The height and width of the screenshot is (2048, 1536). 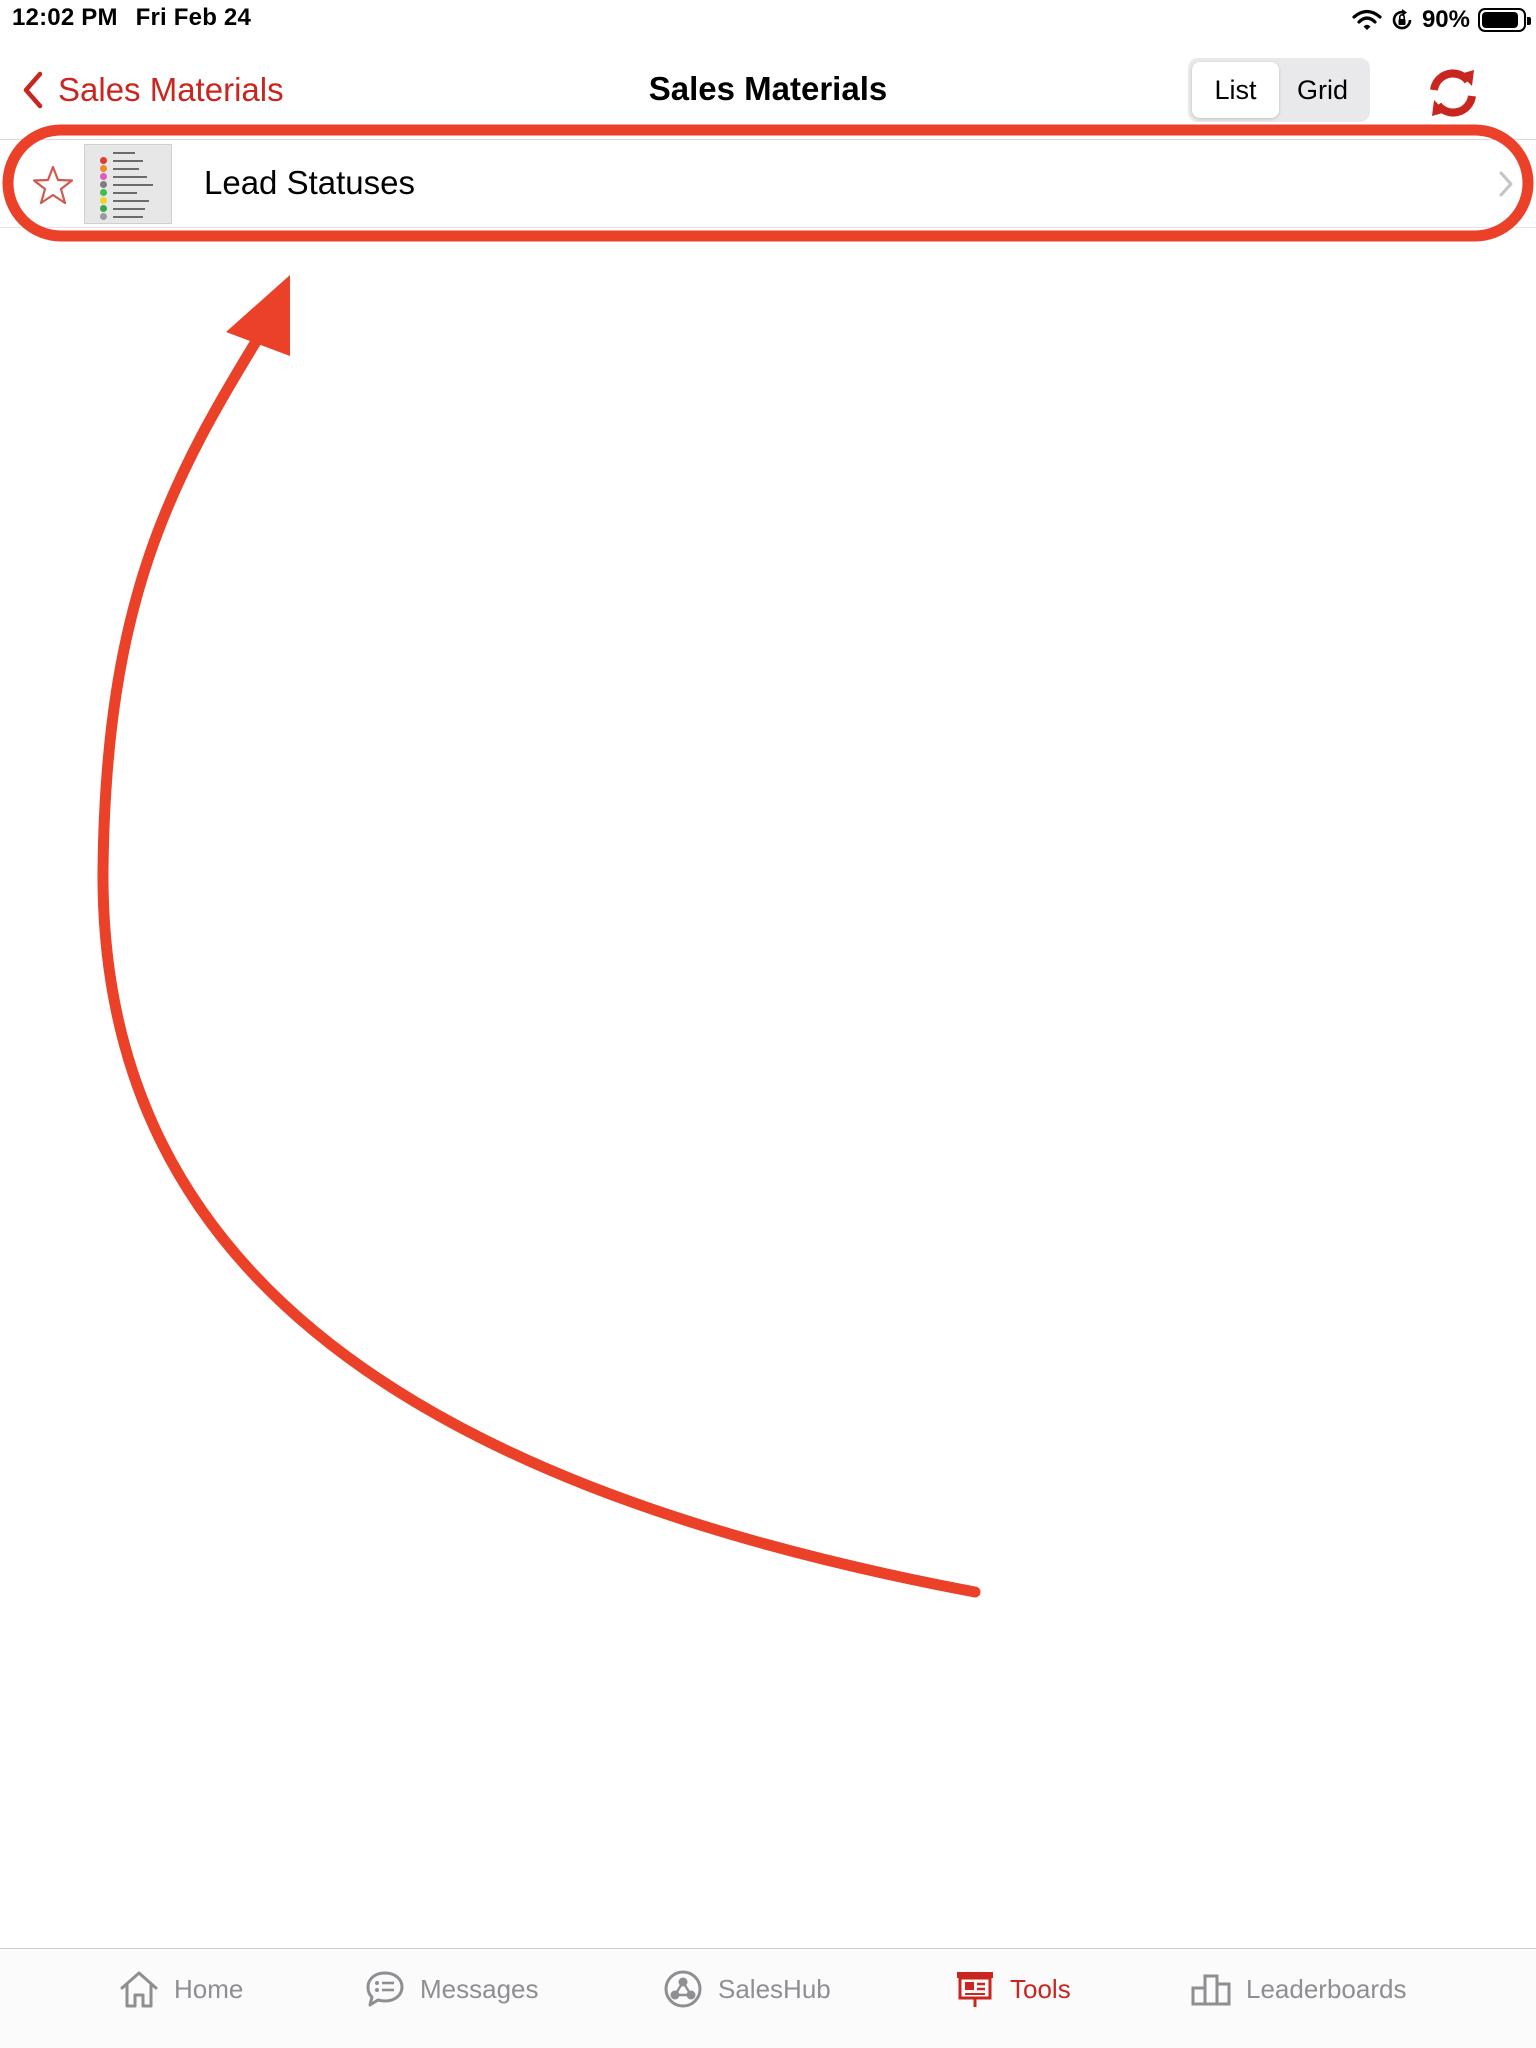 I want to click on tab-label: Tools, so click(x=1040, y=1988).